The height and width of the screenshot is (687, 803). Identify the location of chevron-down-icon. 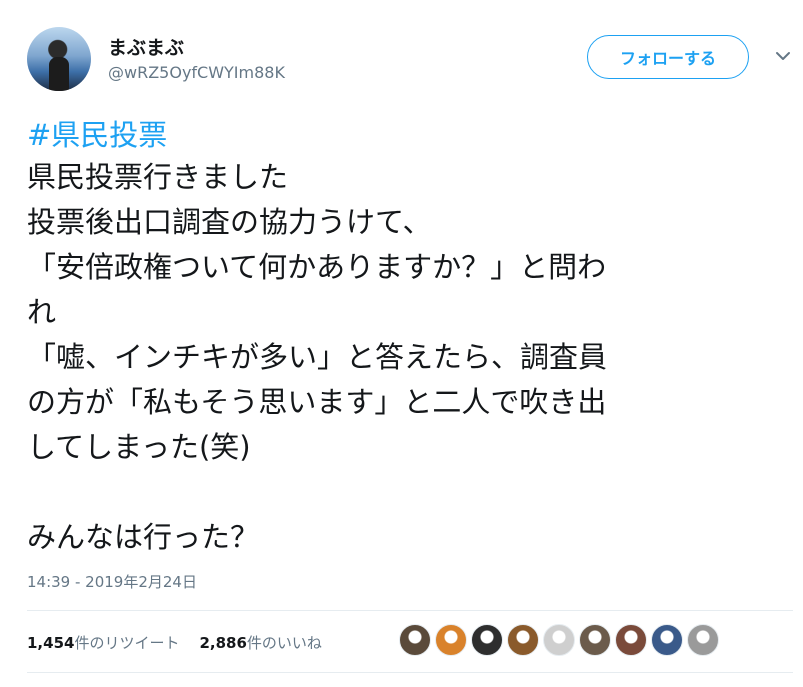
(783, 56).